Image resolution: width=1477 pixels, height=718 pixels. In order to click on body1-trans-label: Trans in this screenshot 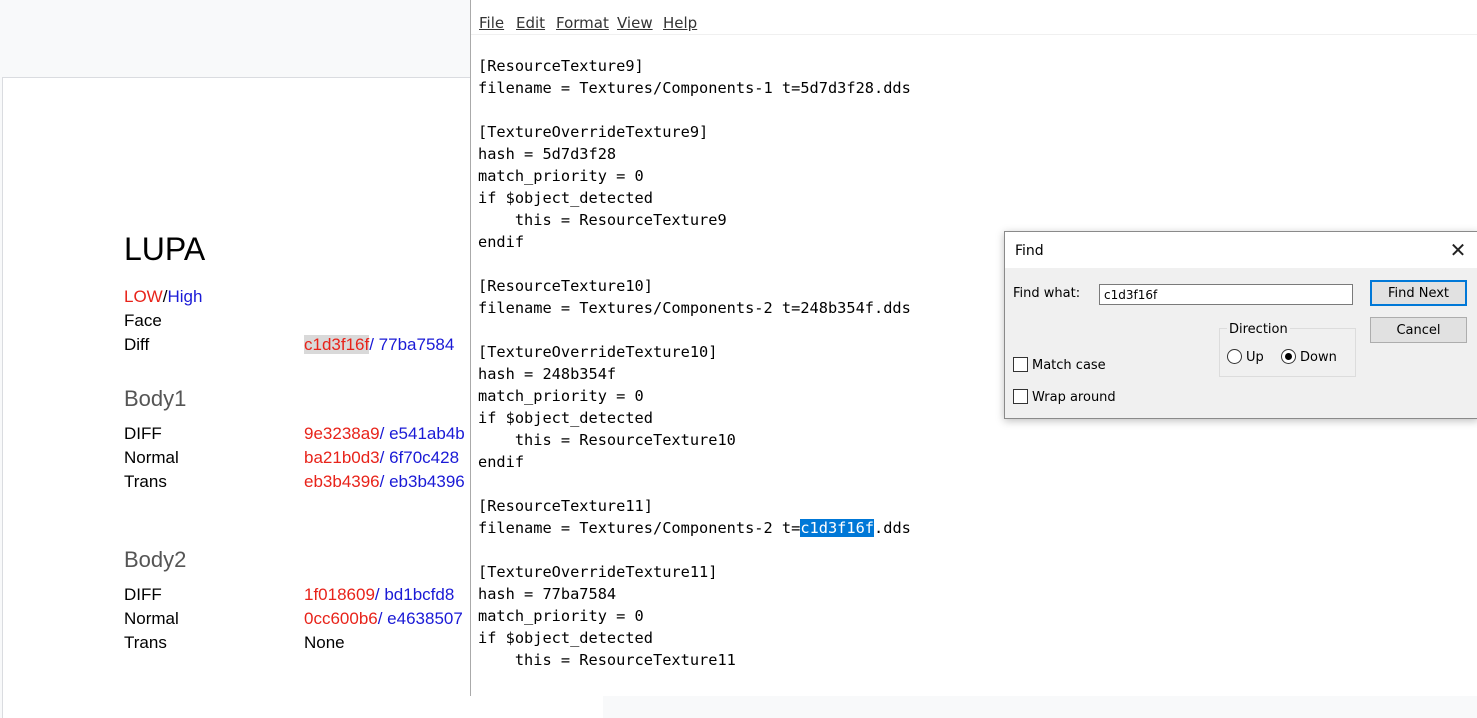, I will do `click(145, 481)`.